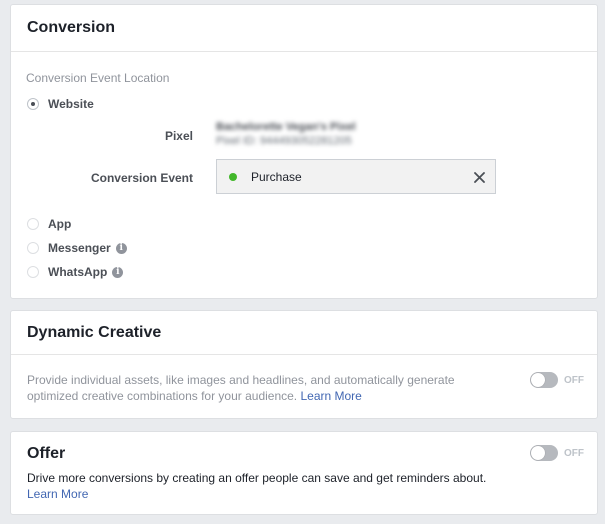 The image size is (605, 524). I want to click on pixel-label: Pixel, so click(178, 136).